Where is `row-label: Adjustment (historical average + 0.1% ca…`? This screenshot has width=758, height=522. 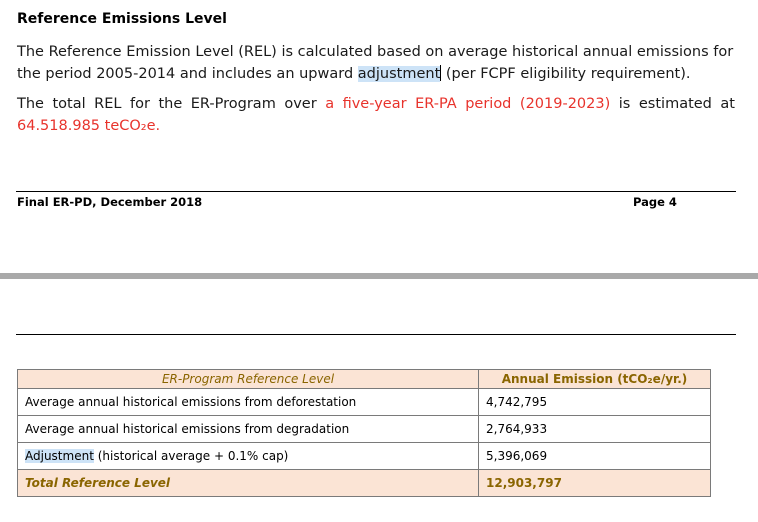
row-label: Adjustment (historical average + 0.1% ca… is located at coordinates (248, 456).